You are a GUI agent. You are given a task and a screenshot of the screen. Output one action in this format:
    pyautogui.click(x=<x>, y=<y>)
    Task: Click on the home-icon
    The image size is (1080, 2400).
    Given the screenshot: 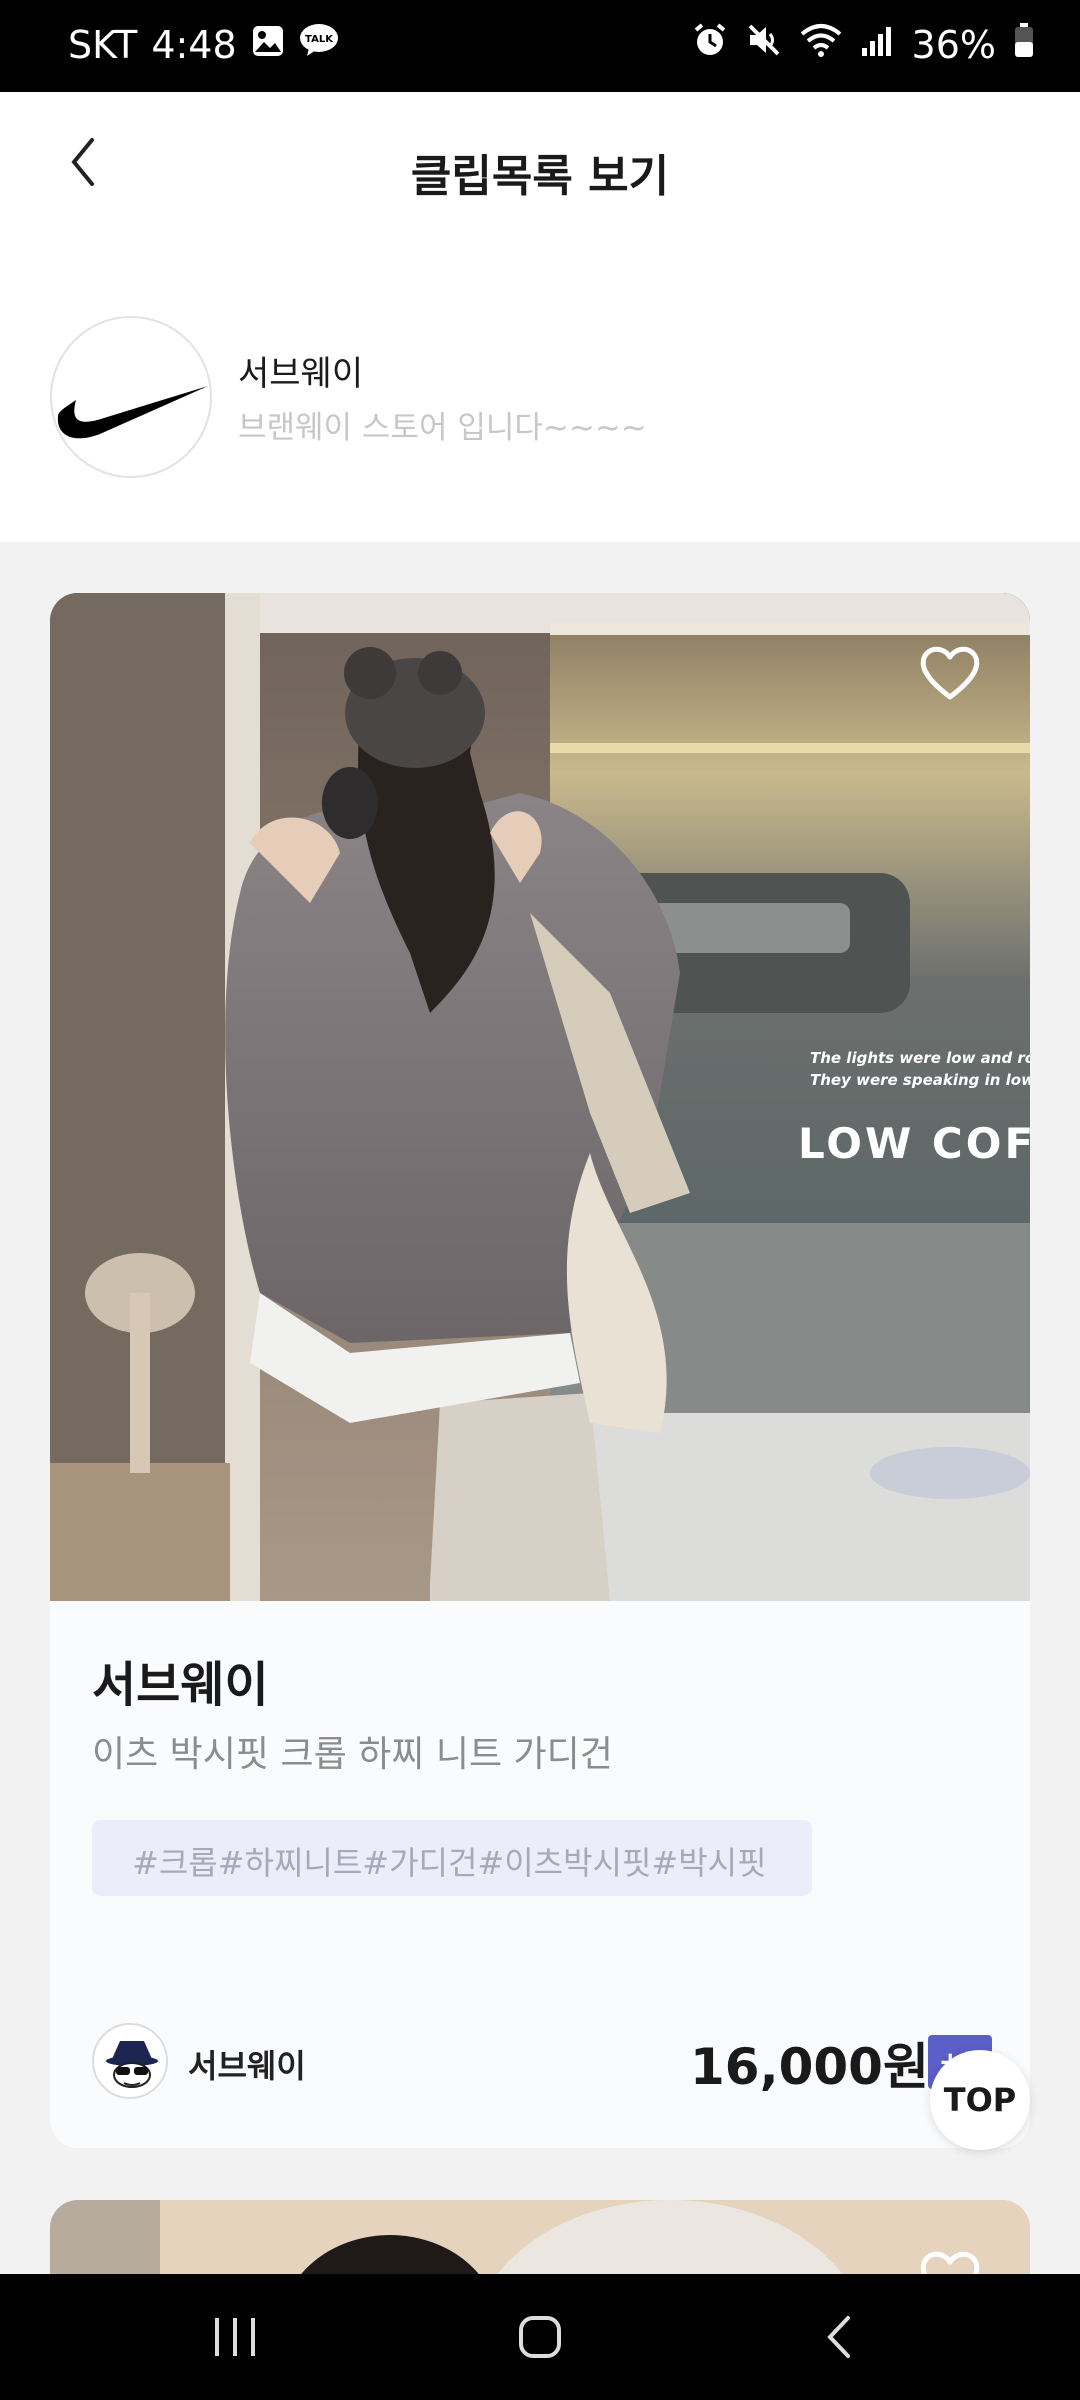 What is the action you would take?
    pyautogui.click(x=540, y=2337)
    